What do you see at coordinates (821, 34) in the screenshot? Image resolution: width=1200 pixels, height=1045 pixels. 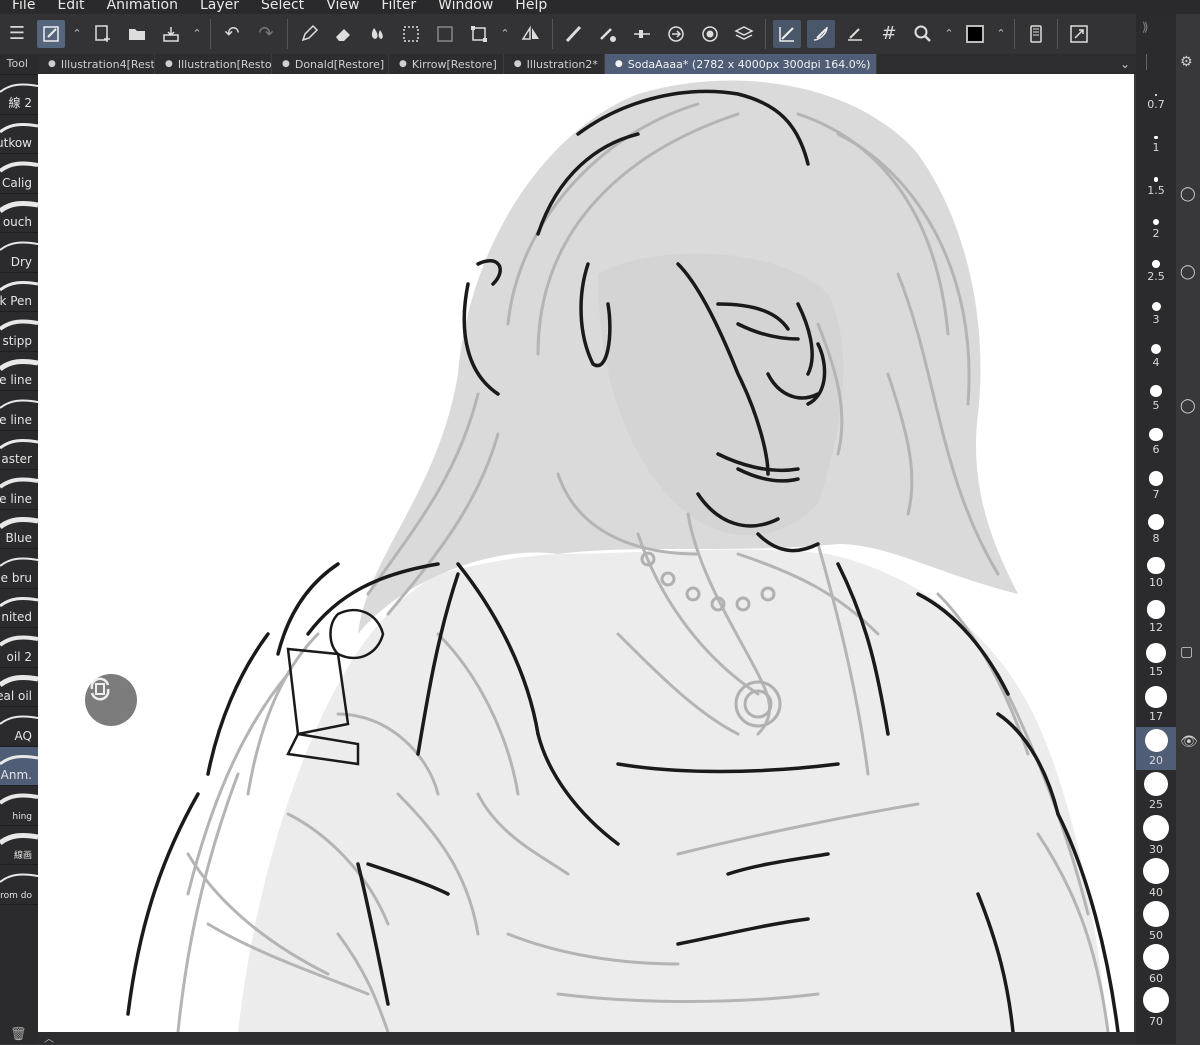 I see `special-ruler-icon` at bounding box center [821, 34].